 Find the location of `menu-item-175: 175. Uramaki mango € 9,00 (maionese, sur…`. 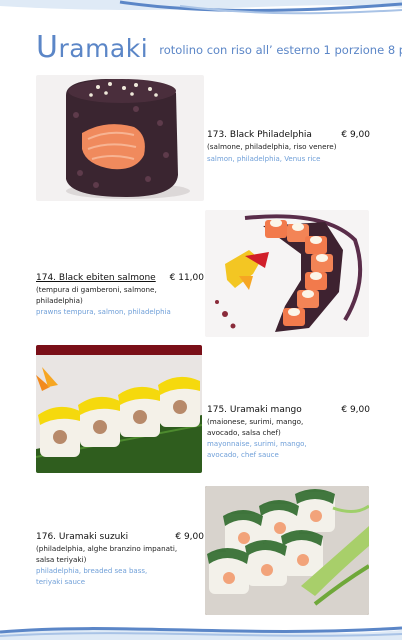

menu-item-175: 175. Uramaki mango € 9,00 (maionese, sur… is located at coordinates (288, 432).